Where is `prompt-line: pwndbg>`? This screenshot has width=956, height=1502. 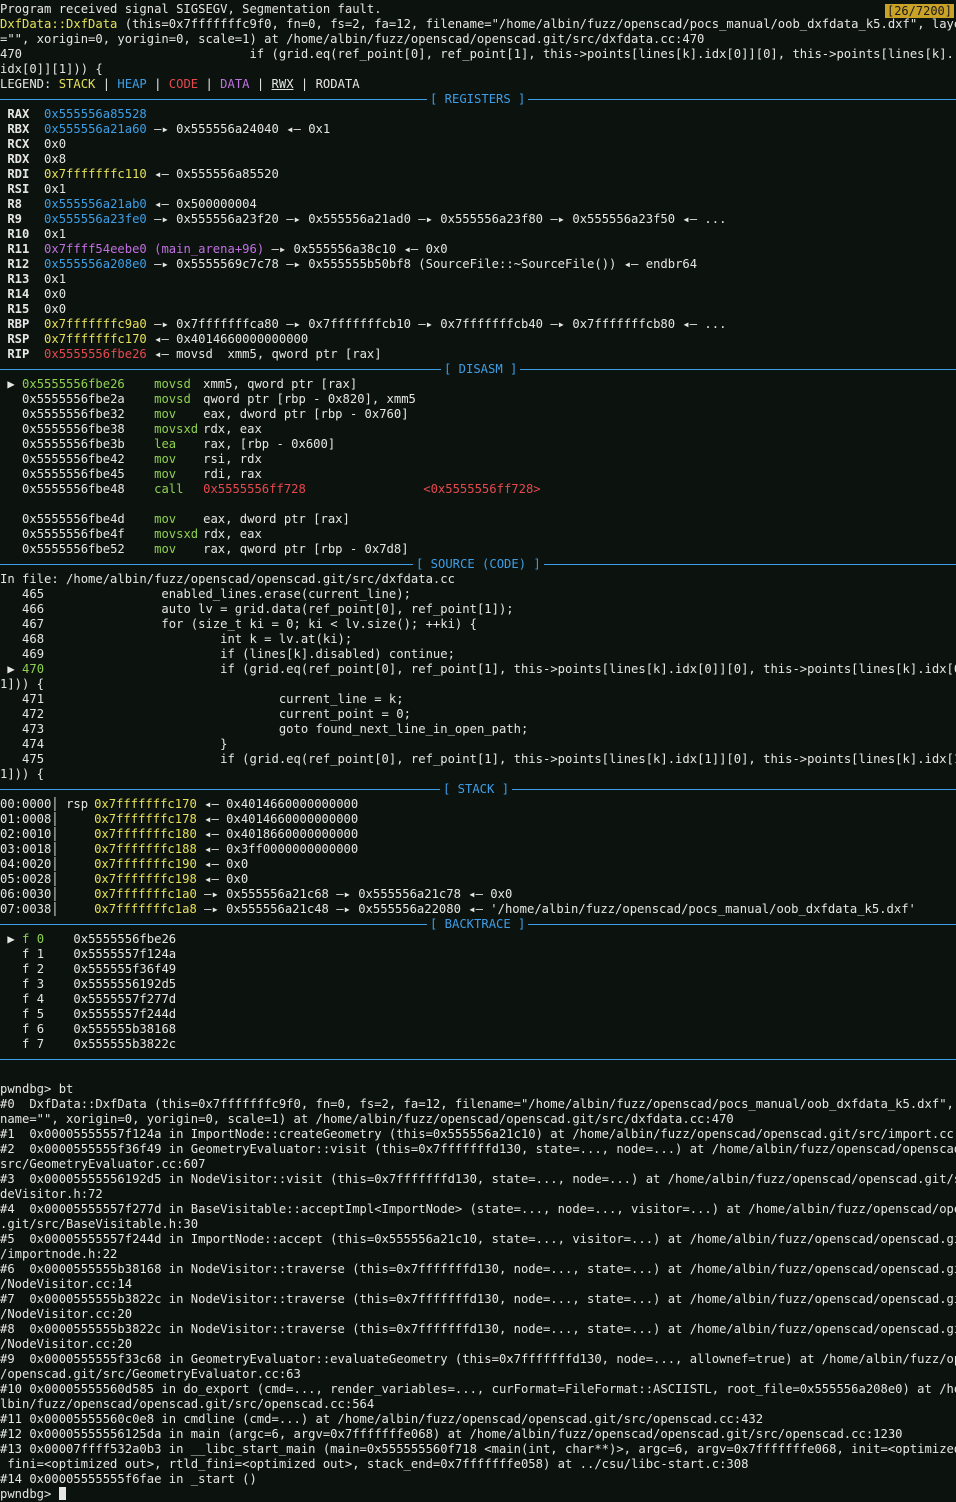 prompt-line: pwndbg> is located at coordinates (478, 1494).